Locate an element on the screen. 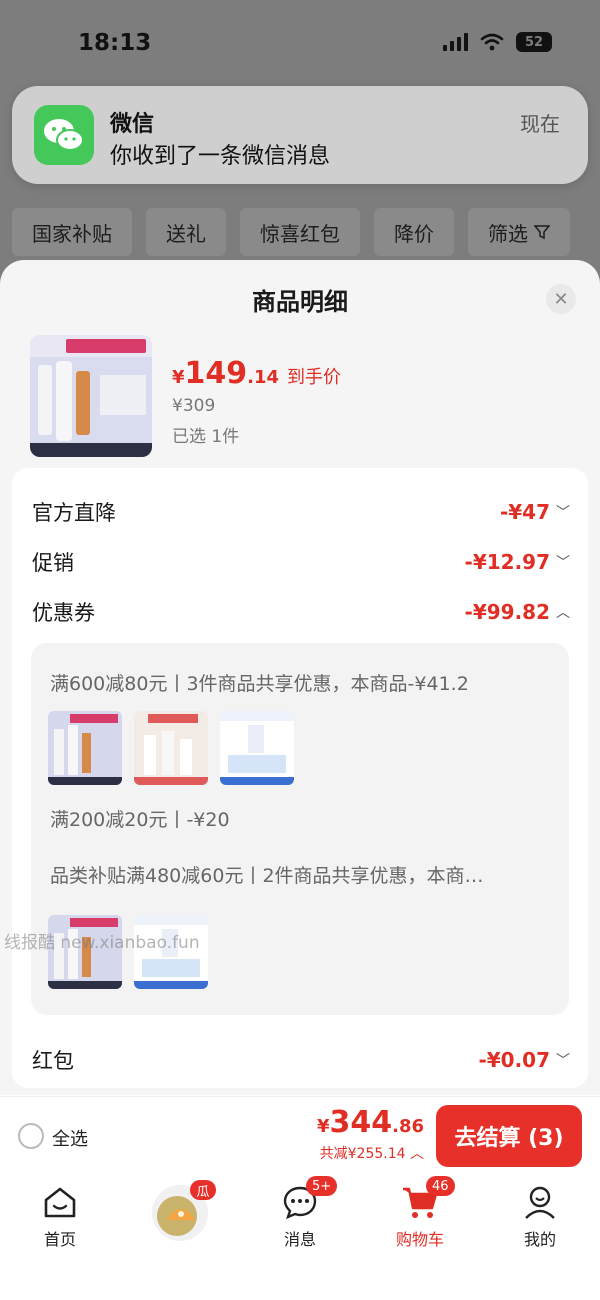 This screenshot has height=1300, width=600. filter-chip-gift: 送礼 is located at coordinates (186, 232).